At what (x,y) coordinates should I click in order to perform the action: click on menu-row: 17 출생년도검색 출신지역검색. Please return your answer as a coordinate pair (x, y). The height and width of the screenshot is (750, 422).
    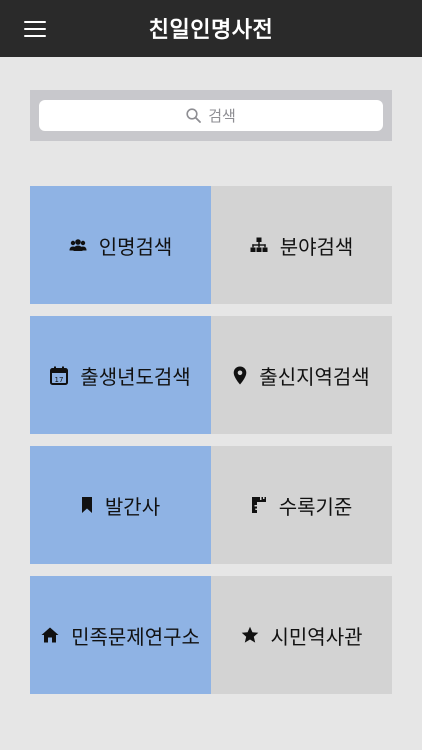
    Looking at the image, I should click on (211, 375).